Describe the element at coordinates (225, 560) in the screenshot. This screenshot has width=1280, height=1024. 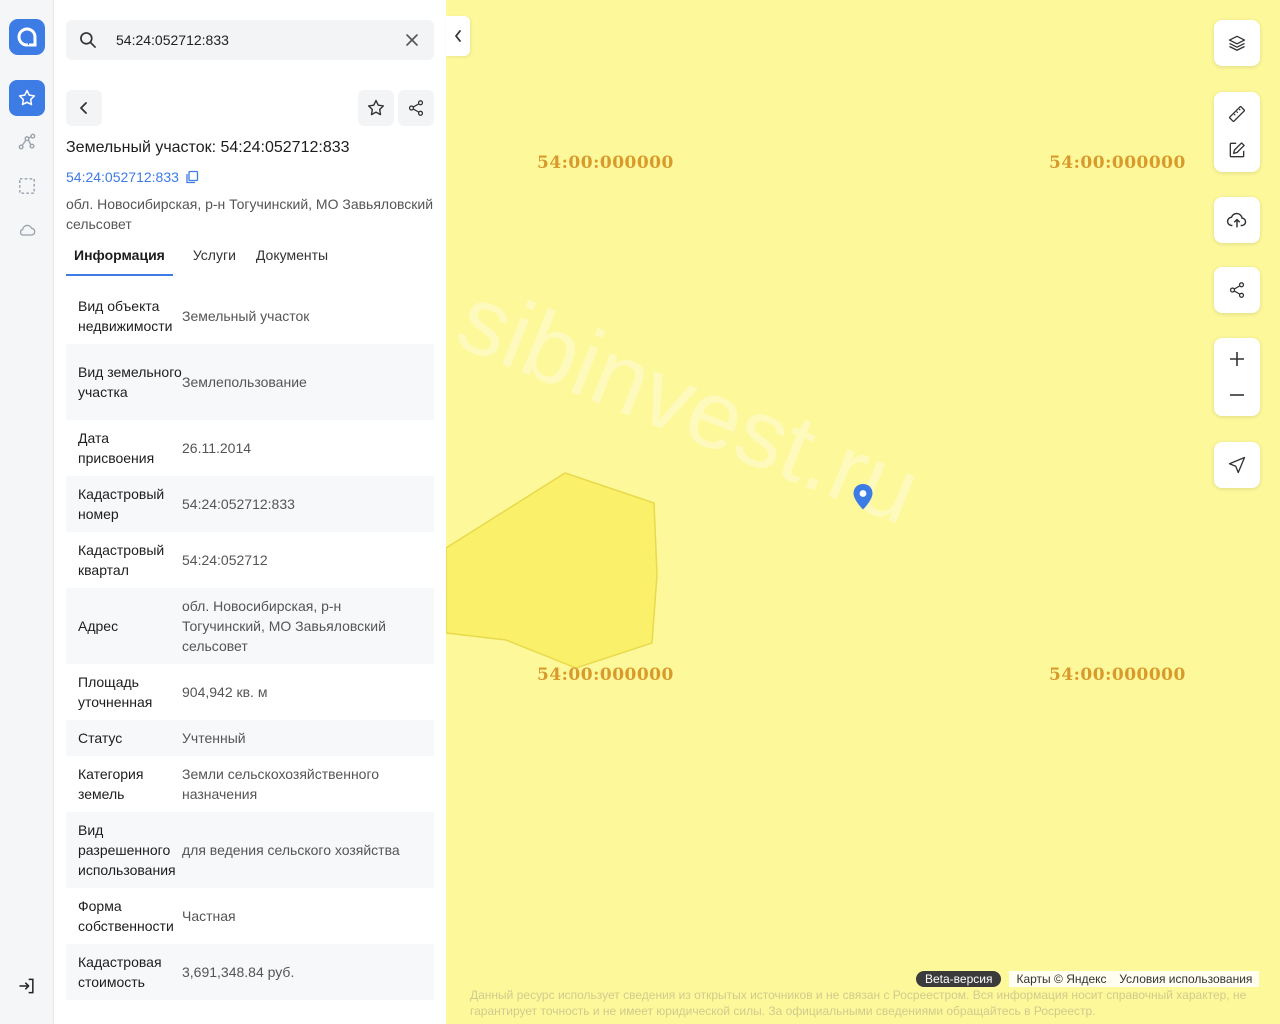
I see `row-value: 54:24:052712` at that location.